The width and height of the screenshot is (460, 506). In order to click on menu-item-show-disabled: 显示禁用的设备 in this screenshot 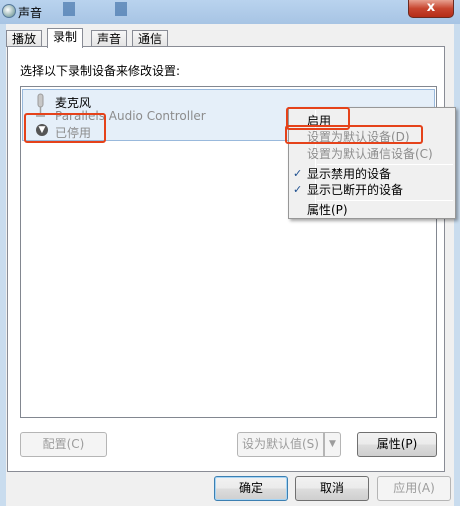, I will do `click(349, 174)`.